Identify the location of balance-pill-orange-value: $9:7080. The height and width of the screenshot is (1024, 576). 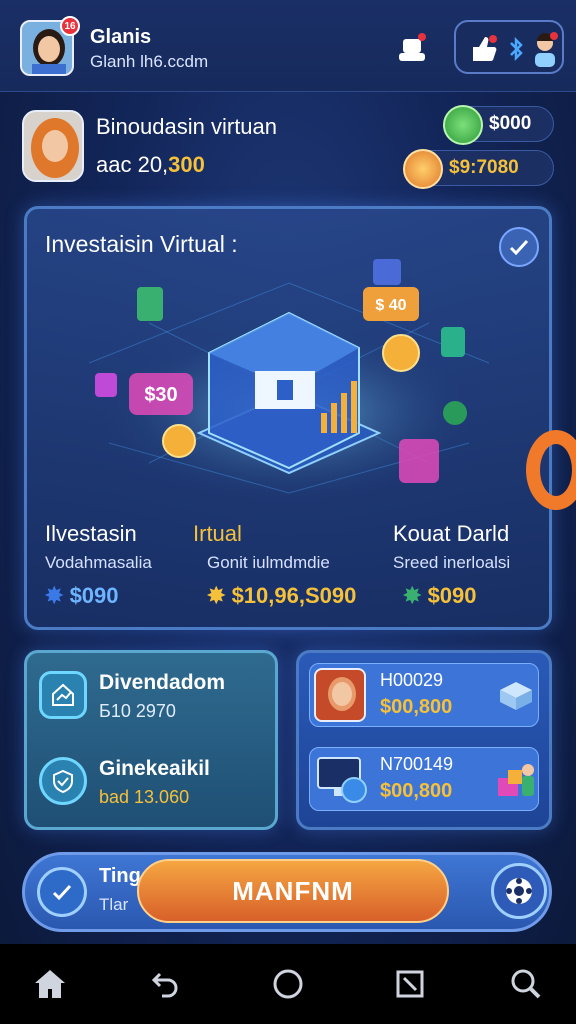
(484, 167).